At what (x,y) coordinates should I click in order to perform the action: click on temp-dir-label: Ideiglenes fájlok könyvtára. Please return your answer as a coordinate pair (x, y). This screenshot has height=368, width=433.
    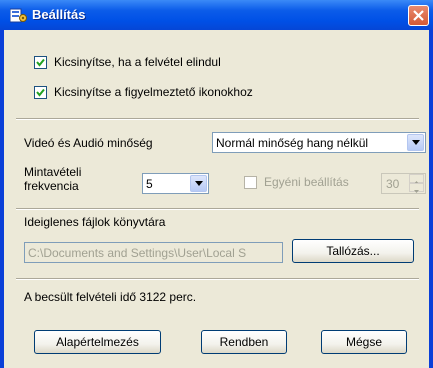
    Looking at the image, I should click on (95, 222).